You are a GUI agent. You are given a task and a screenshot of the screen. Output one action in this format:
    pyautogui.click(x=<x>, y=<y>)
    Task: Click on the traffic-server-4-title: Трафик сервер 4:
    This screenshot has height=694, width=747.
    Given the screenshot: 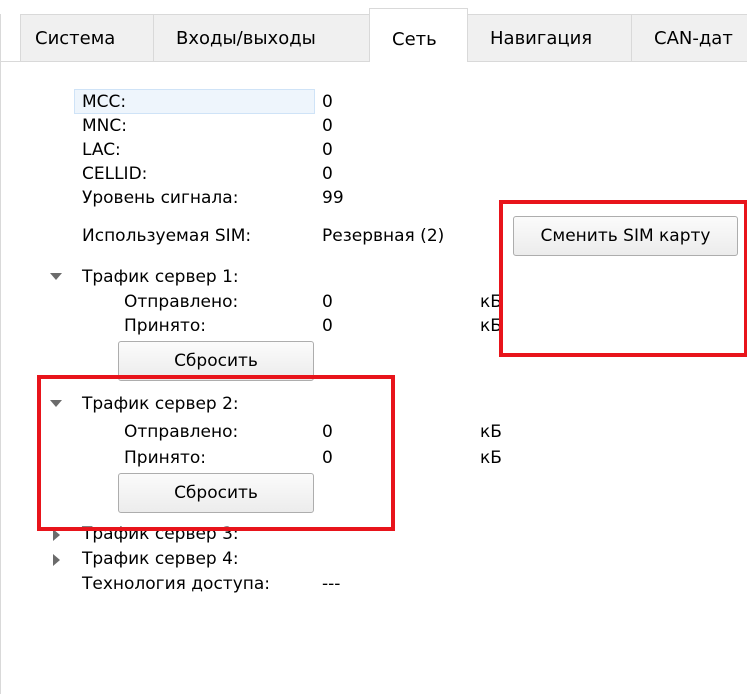 What is the action you would take?
    pyautogui.click(x=160, y=559)
    